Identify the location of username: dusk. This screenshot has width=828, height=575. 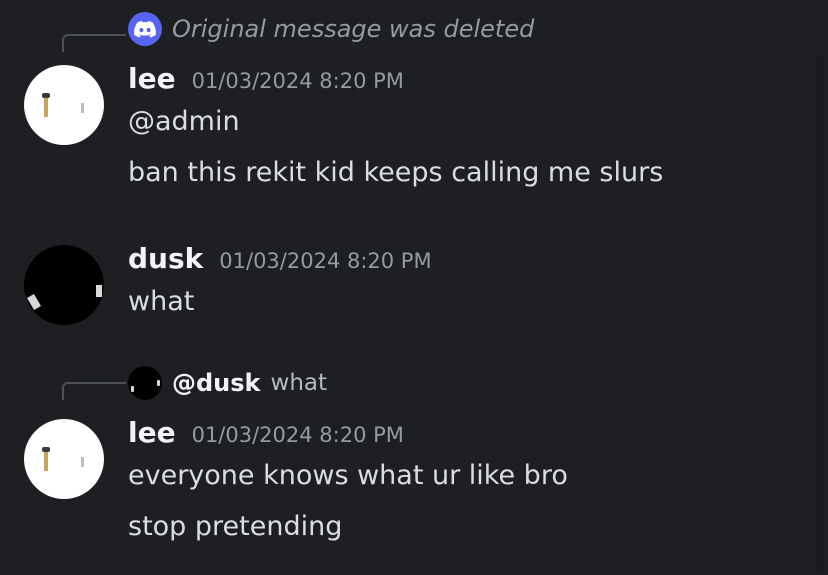
(165, 258).